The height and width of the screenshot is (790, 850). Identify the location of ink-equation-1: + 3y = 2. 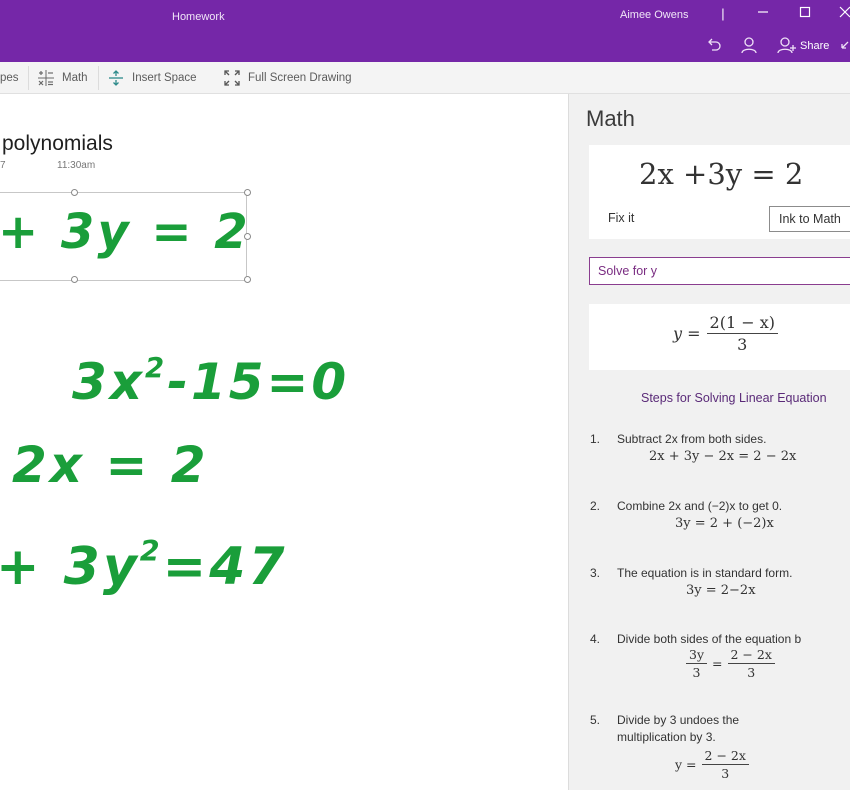
(125, 232).